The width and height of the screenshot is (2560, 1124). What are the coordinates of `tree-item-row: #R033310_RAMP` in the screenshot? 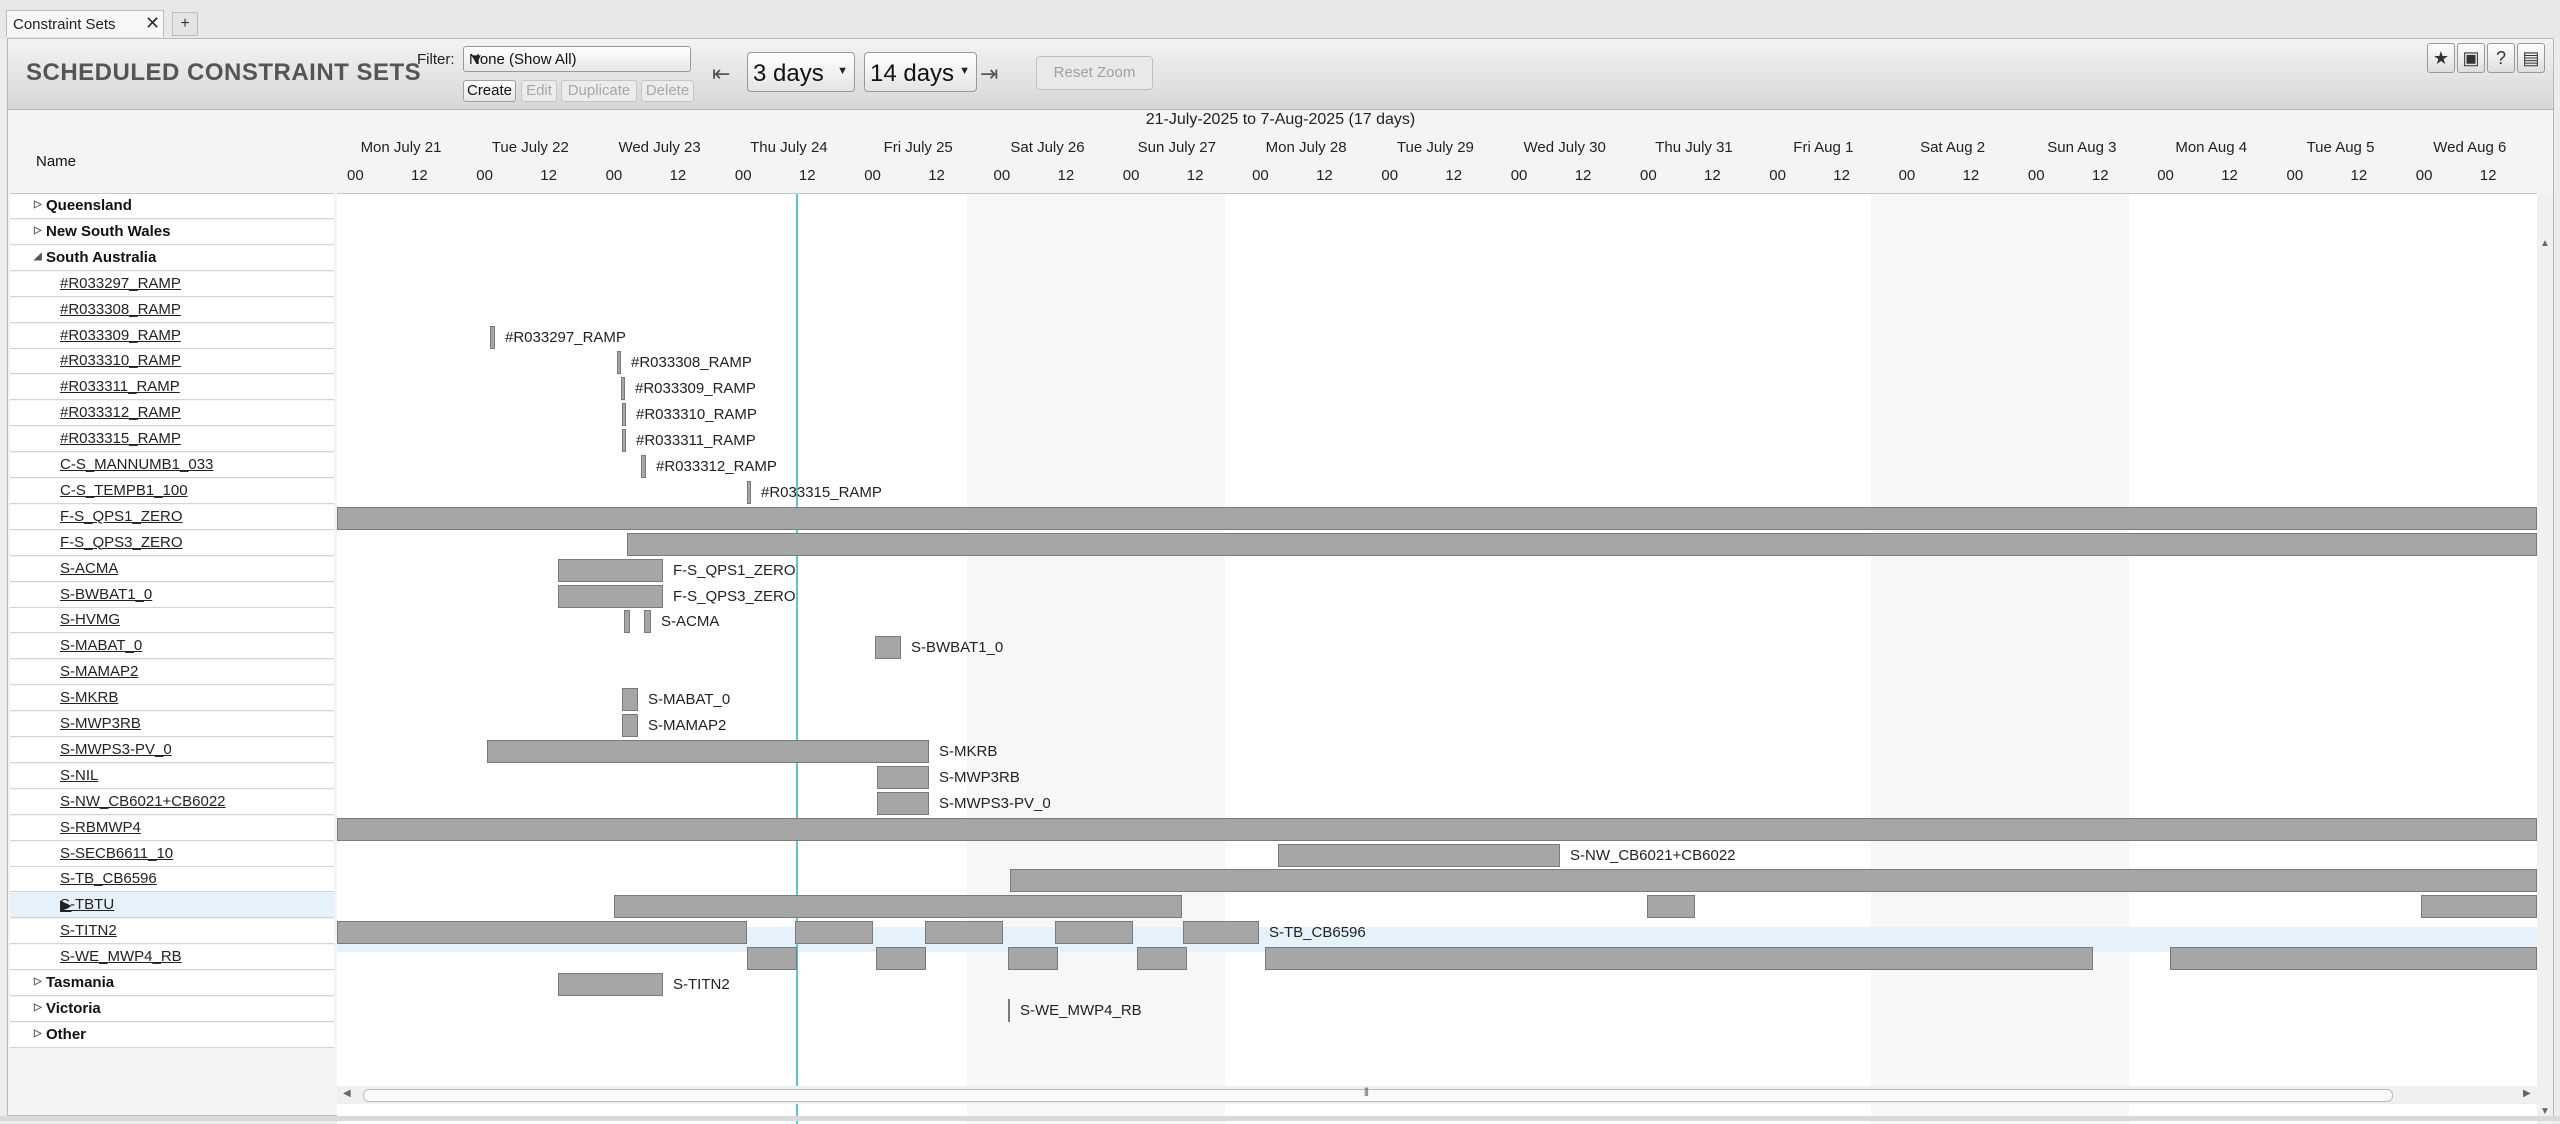 It's located at (172, 362).